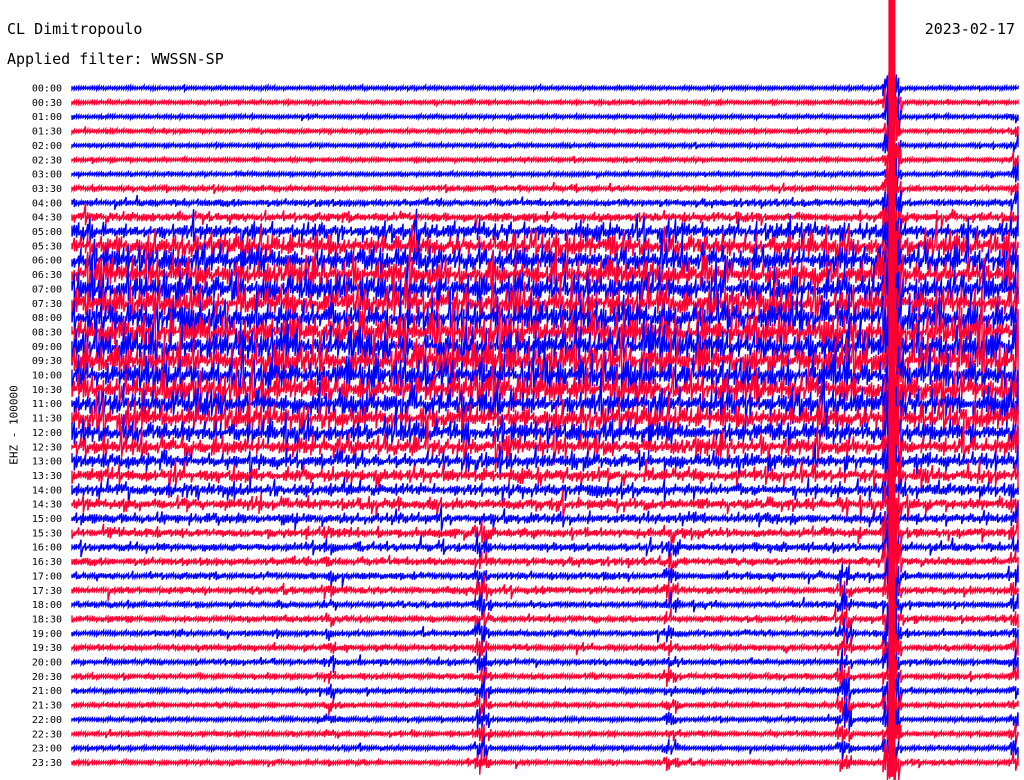  What do you see at coordinates (47, 519) in the screenshot?
I see `row-label: 15:00` at bounding box center [47, 519].